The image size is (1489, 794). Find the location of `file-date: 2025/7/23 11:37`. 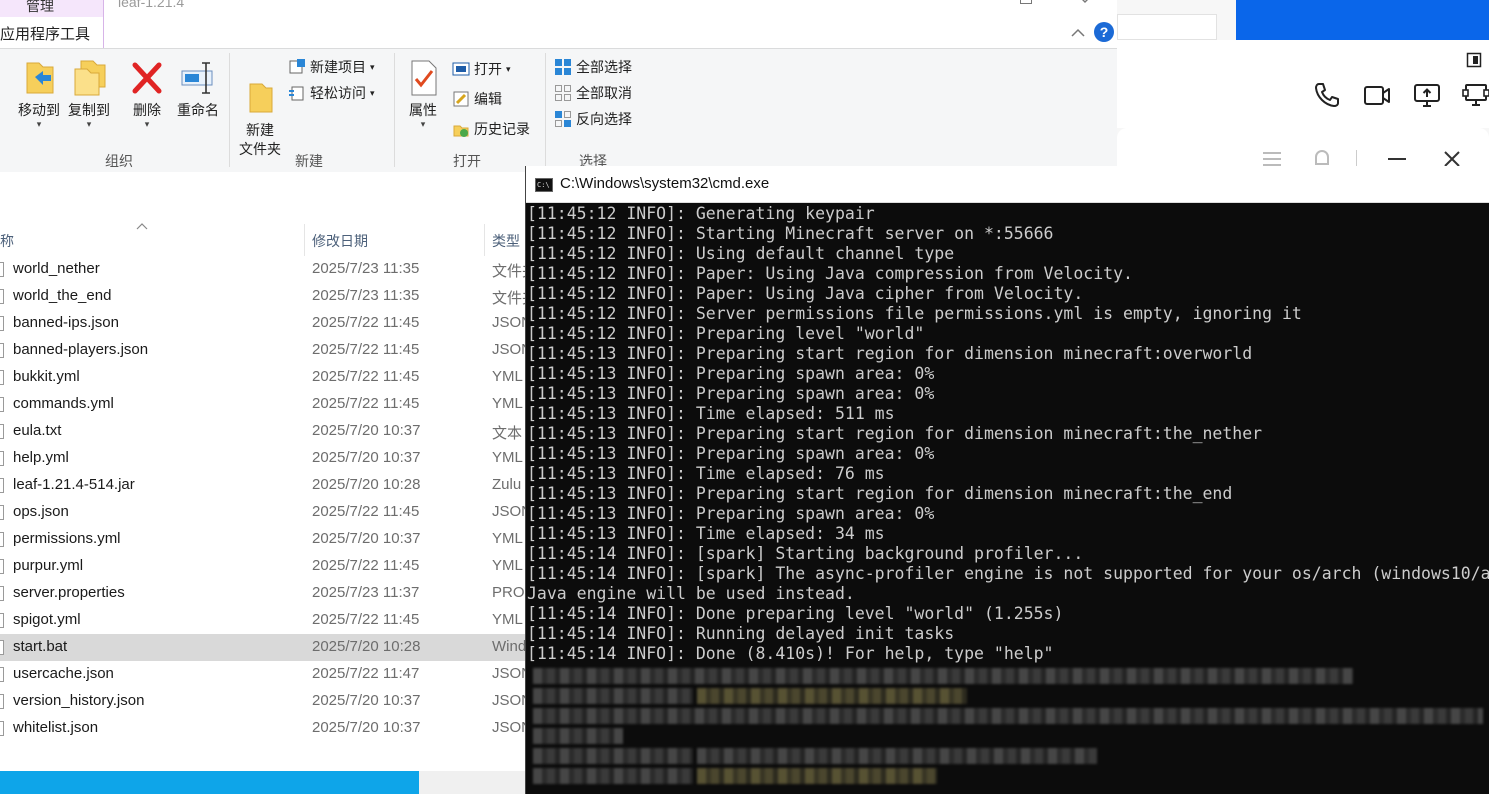

file-date: 2025/7/23 11:37 is located at coordinates (366, 592).